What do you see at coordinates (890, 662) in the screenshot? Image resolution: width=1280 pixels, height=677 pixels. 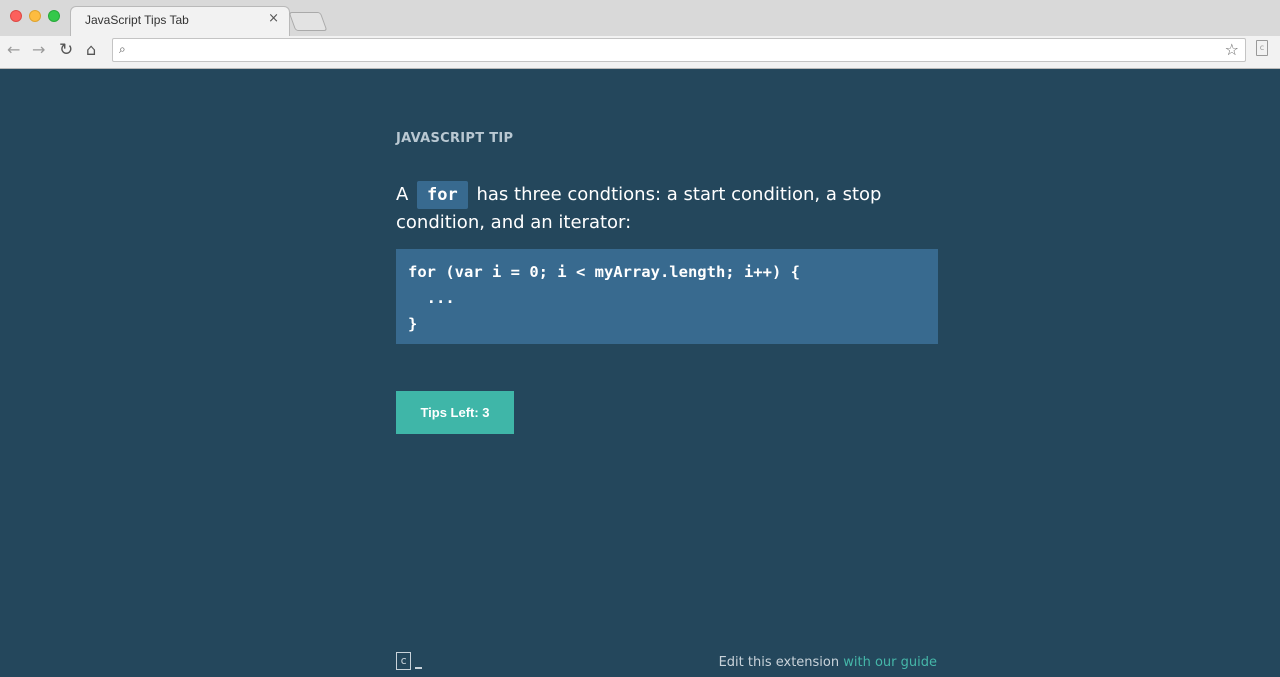 I see `guide-link: with our guide` at bounding box center [890, 662].